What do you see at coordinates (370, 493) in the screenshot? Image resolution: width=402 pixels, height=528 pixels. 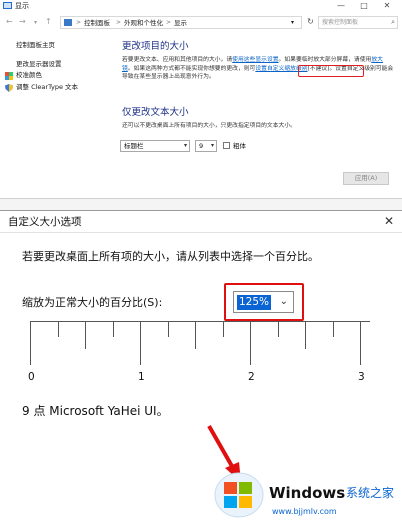 I see `watermark-brand-cn: 系统之家` at bounding box center [370, 493].